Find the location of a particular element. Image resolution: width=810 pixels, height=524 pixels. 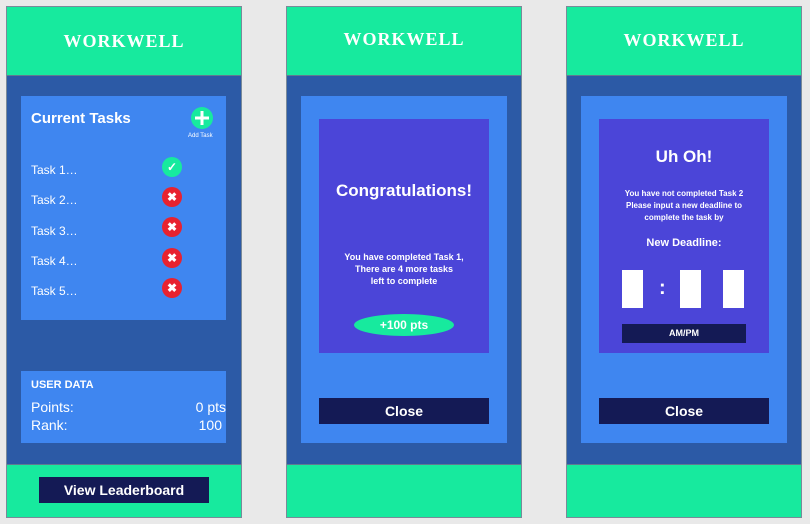

dialog-title: Congratulations! is located at coordinates (404, 190).